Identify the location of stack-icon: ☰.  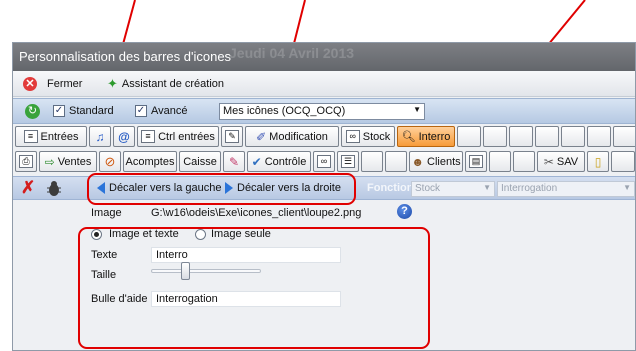
(348, 161).